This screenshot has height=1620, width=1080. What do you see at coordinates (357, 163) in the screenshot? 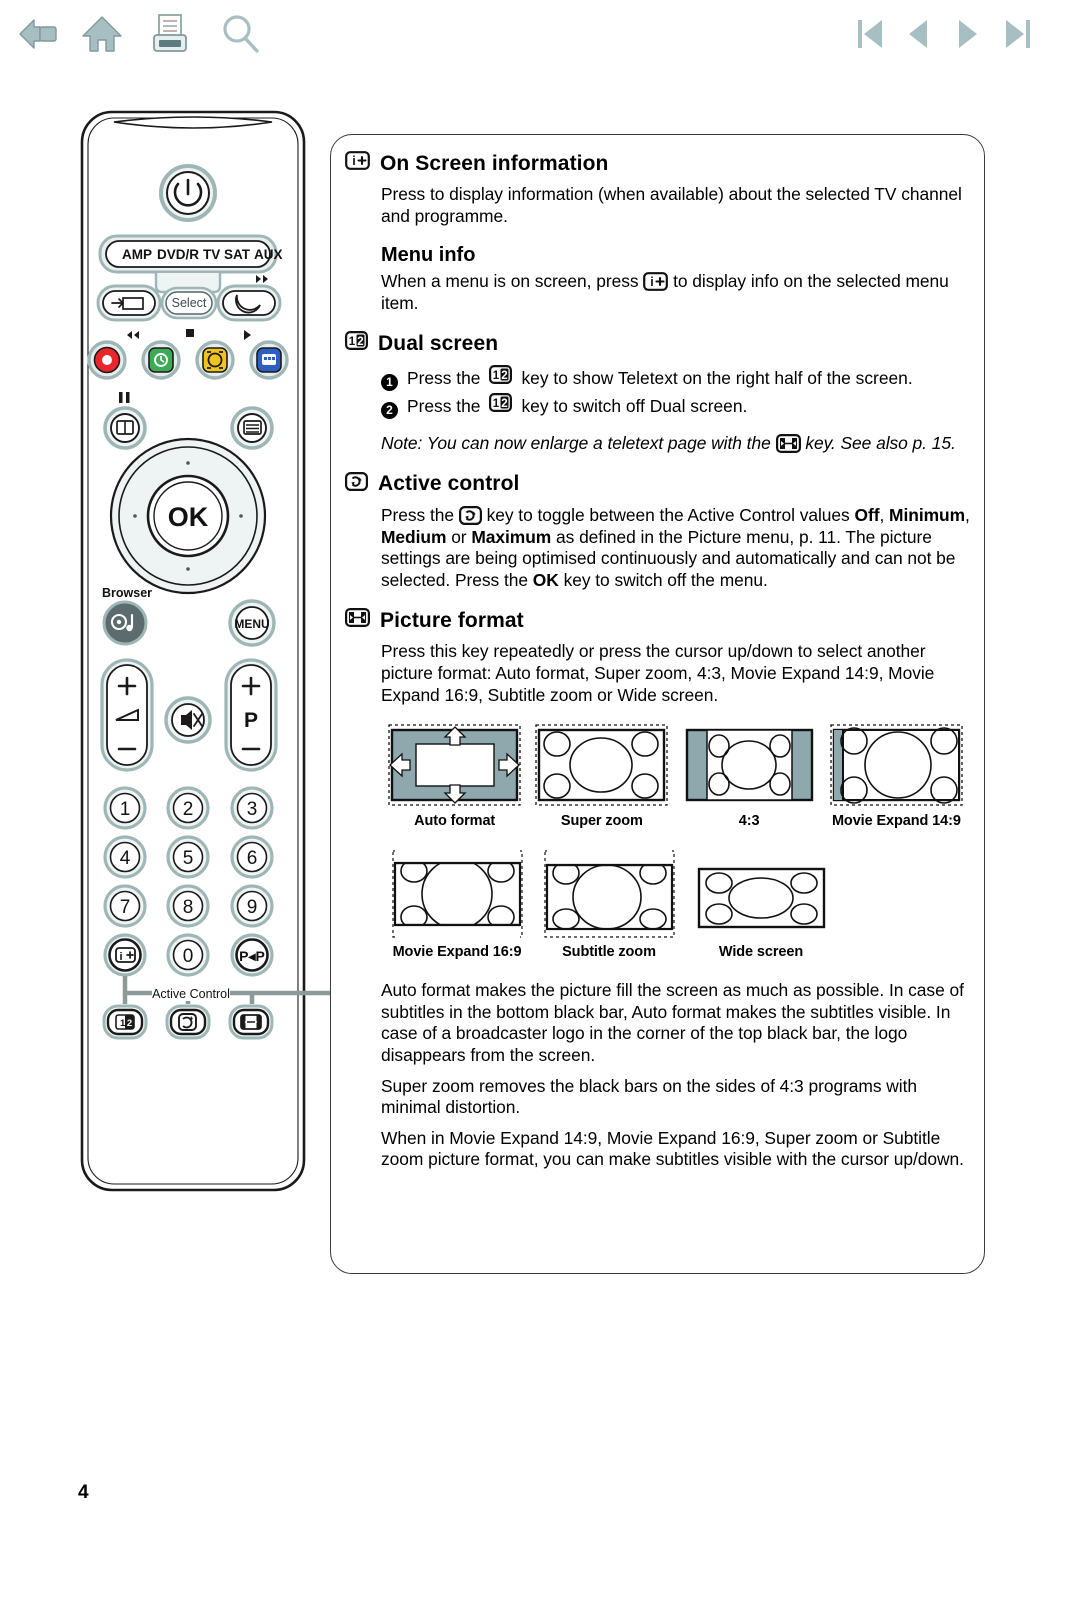
I see `info-plus-icon: i` at bounding box center [357, 163].